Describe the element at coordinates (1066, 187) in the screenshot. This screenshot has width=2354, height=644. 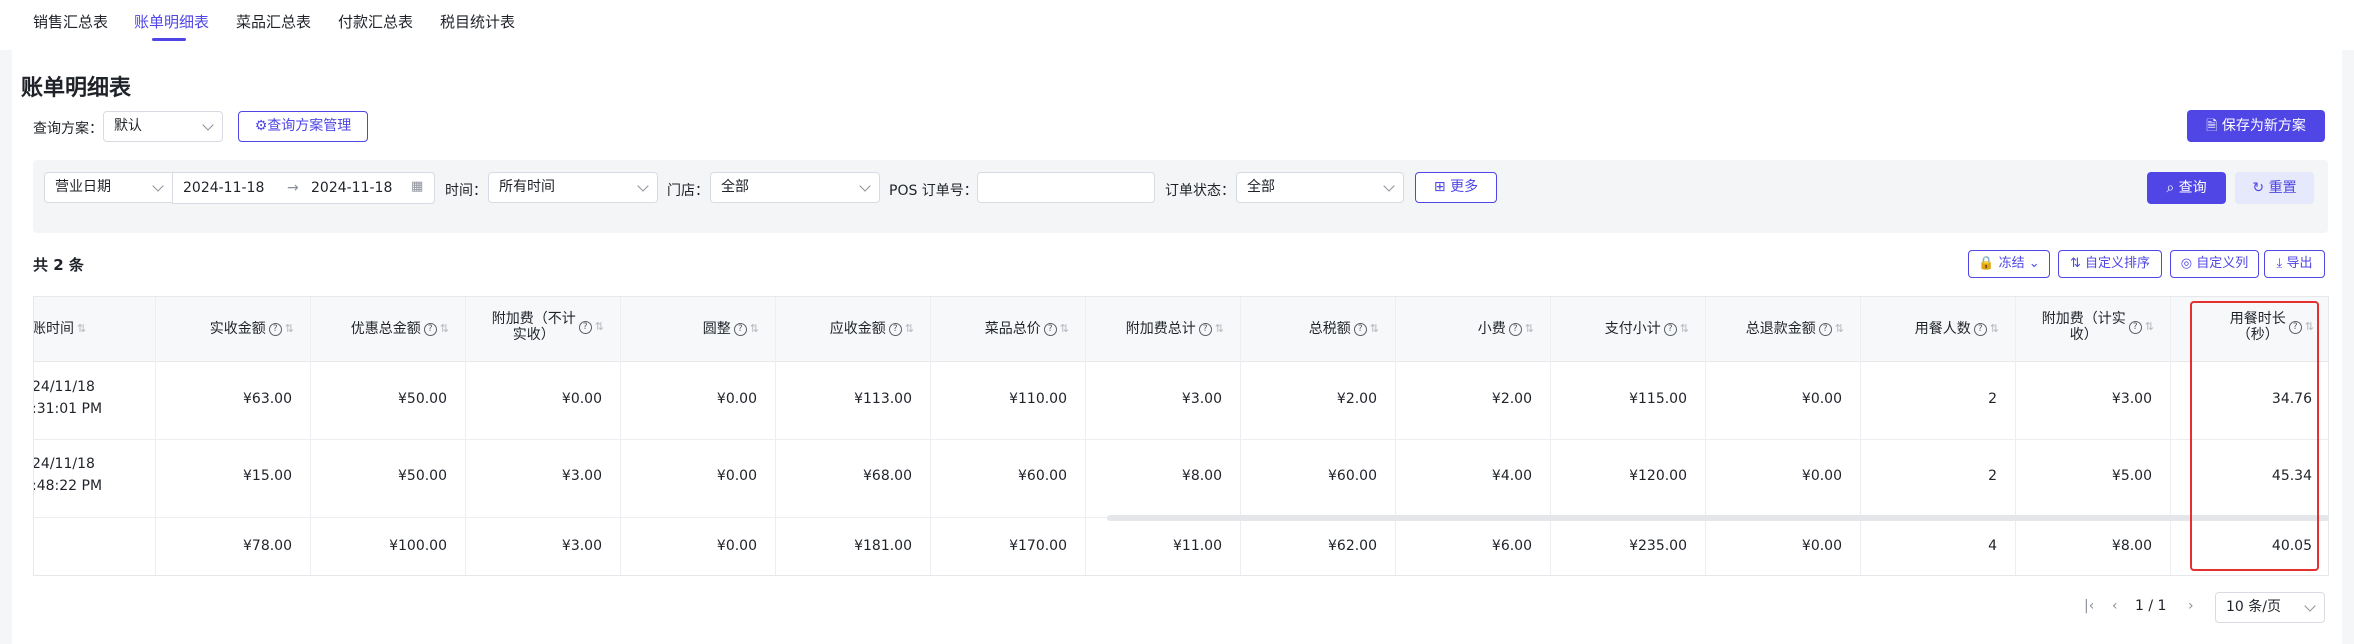
I see `pos-order-input` at that location.